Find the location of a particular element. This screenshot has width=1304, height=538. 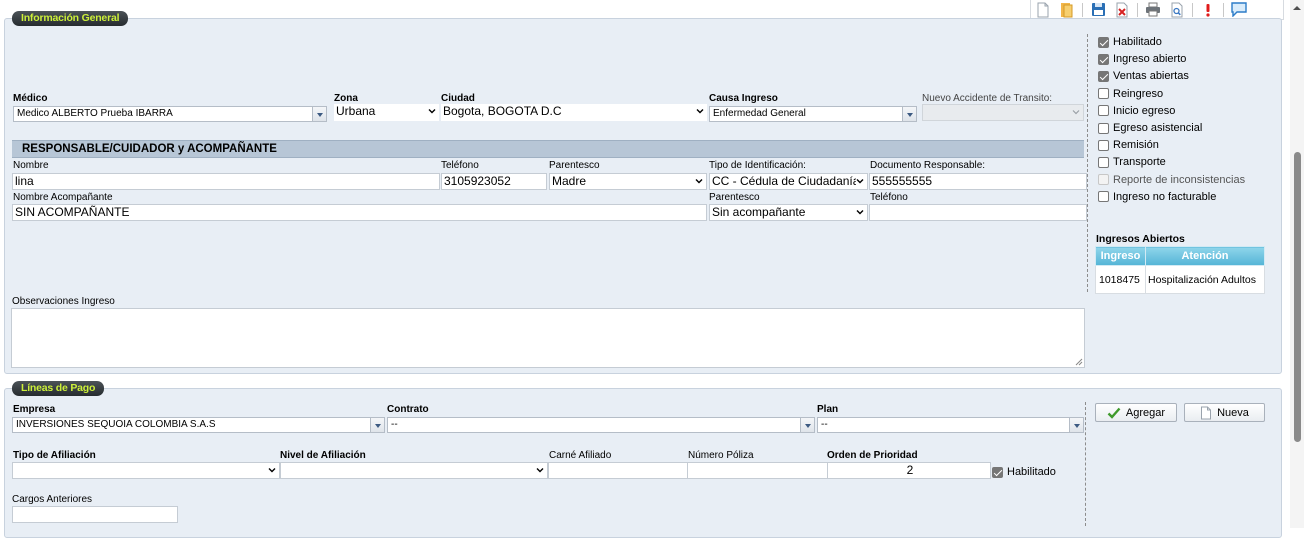

medico-label: Médico is located at coordinates (30, 98).